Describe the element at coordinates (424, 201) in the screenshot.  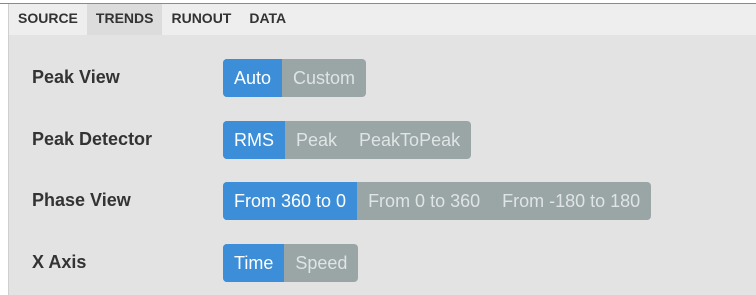
I see `phase-view-option-0-to-360: From 0 to 360` at that location.